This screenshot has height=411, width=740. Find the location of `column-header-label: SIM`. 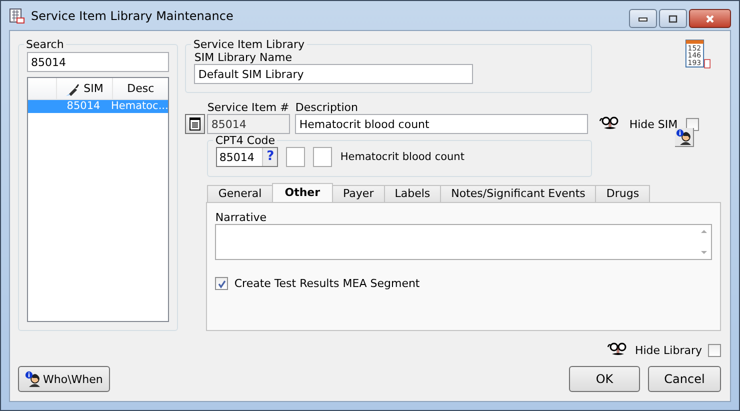

column-header-label: SIM is located at coordinates (94, 88).